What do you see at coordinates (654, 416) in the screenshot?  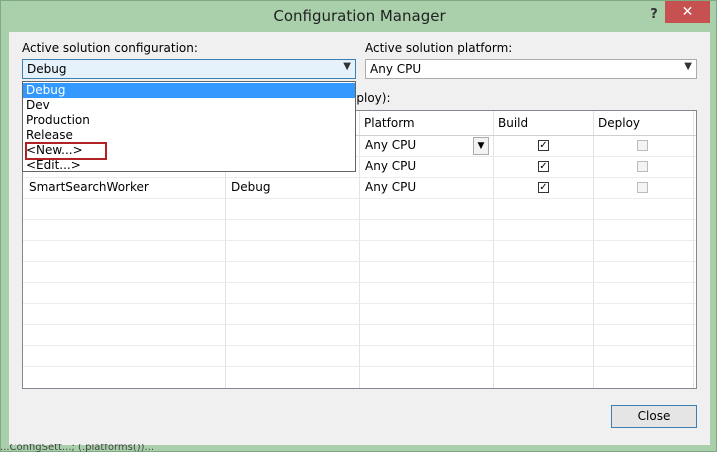 I see `close-button: Close` at bounding box center [654, 416].